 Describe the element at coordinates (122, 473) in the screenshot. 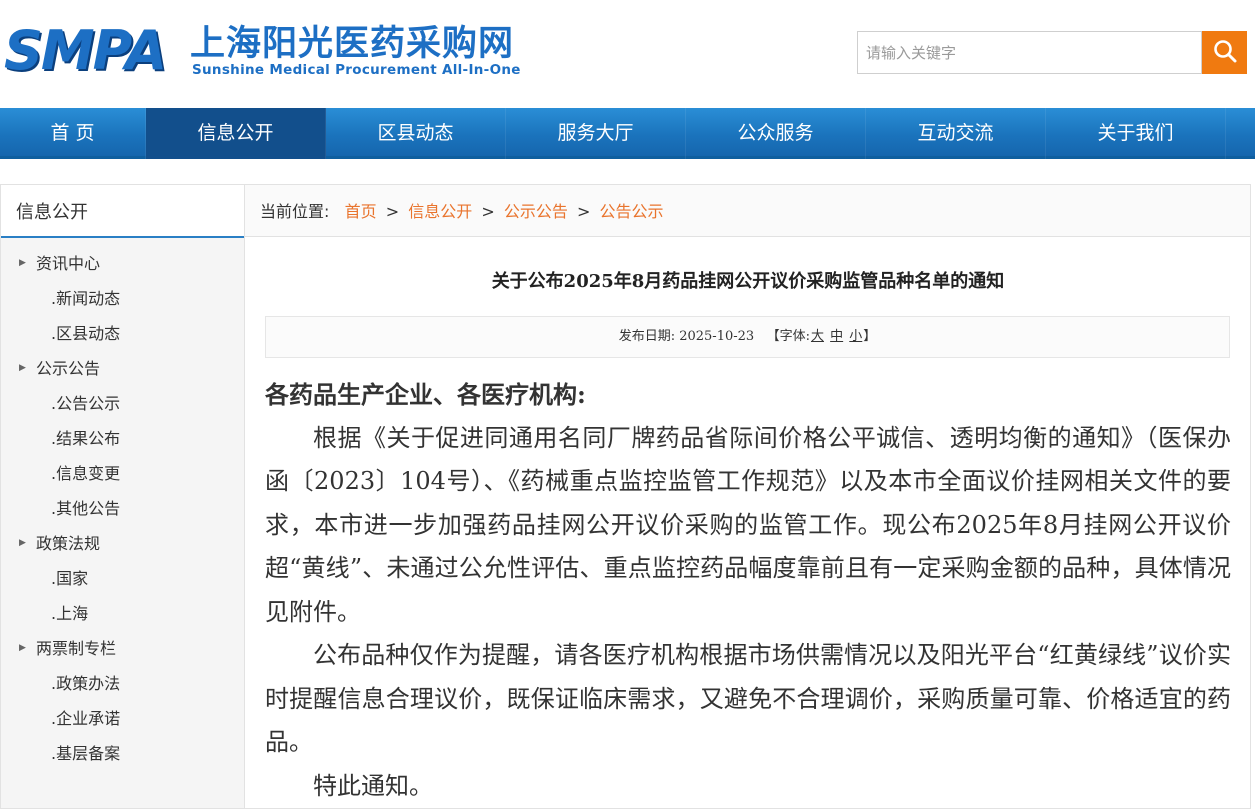

I see `sidebar-item-info-changes: .信息变更` at that location.